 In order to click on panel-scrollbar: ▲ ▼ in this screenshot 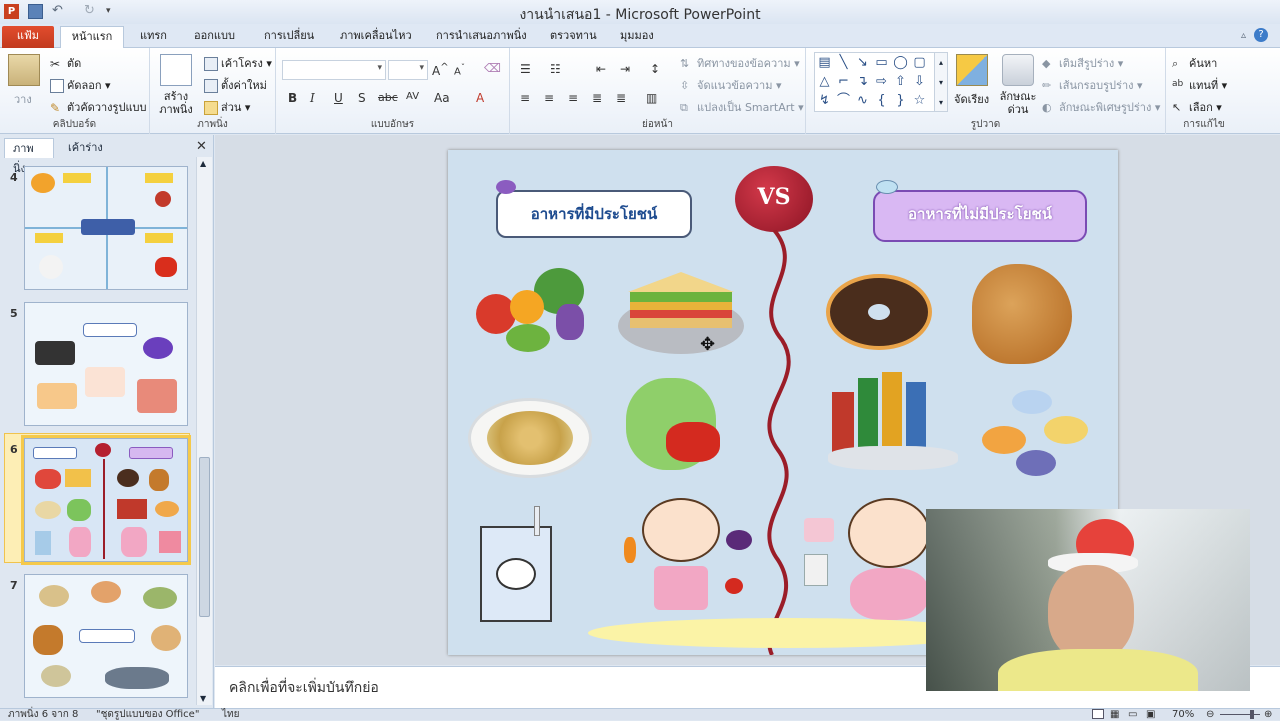, I will do `click(204, 431)`.